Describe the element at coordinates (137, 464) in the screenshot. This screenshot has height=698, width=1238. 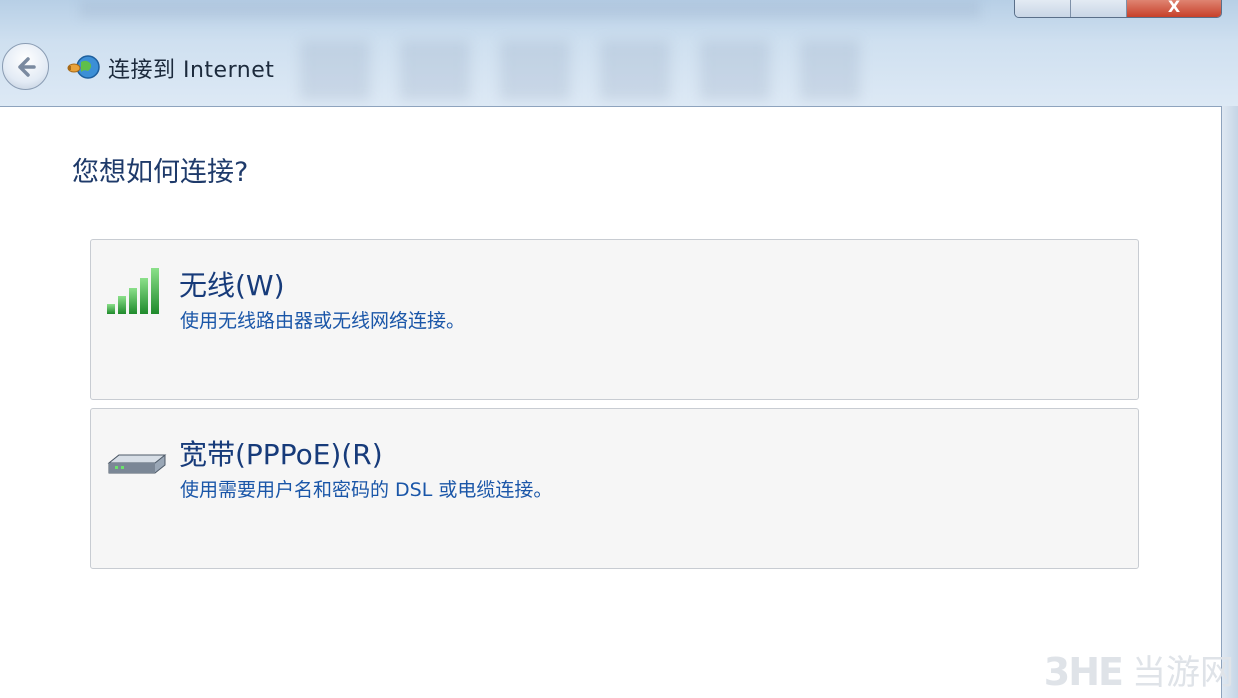
I see `modem-icon` at that location.